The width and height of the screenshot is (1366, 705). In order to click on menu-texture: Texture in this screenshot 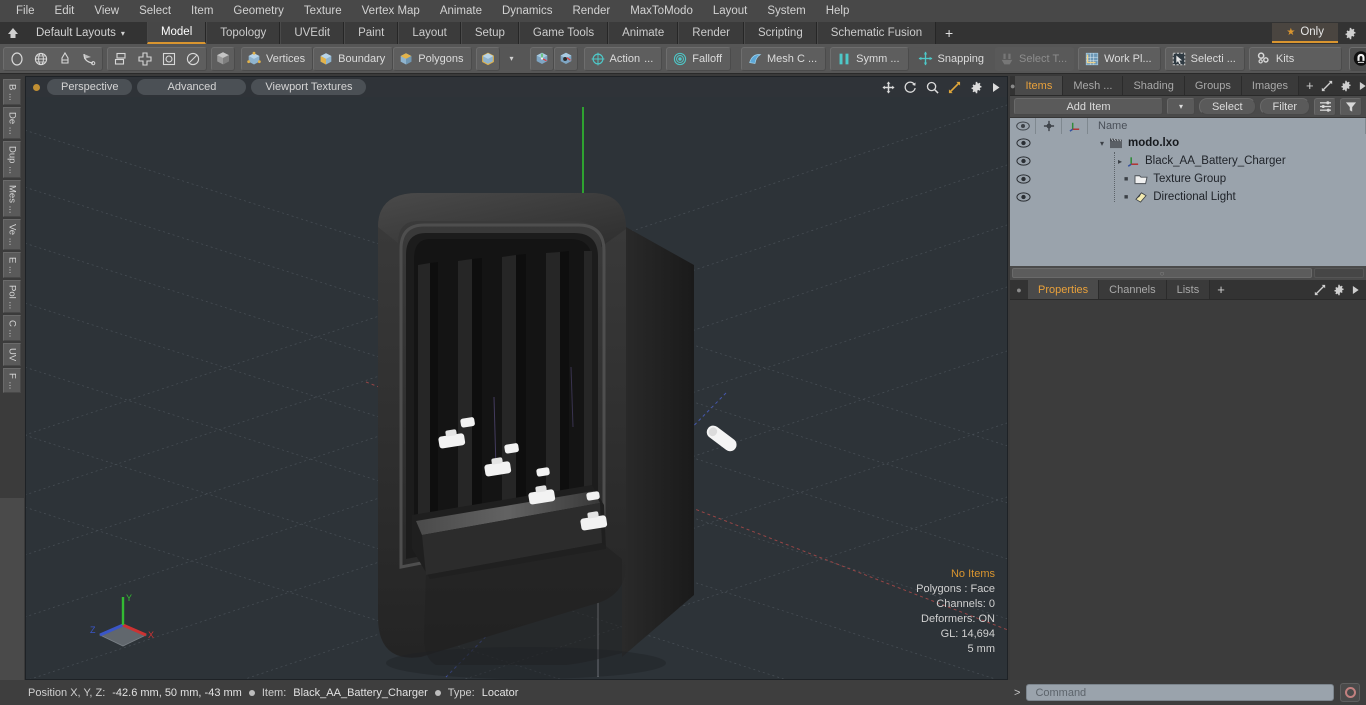, I will do `click(323, 11)`.